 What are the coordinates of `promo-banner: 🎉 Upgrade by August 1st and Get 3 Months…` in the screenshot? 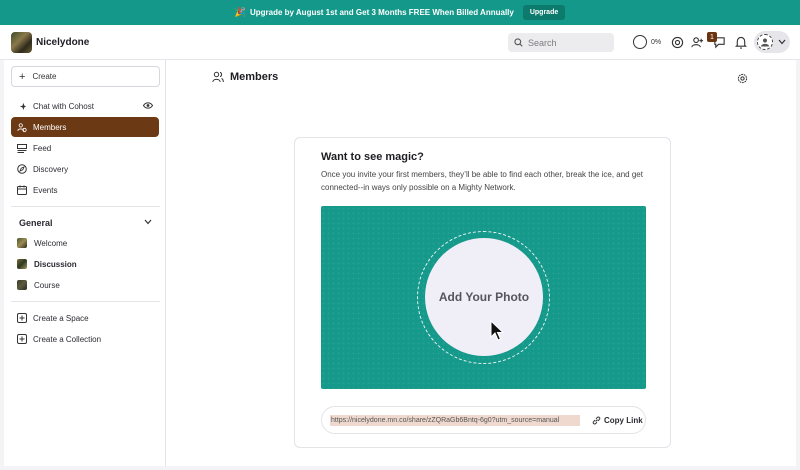 It's located at (400, 12).